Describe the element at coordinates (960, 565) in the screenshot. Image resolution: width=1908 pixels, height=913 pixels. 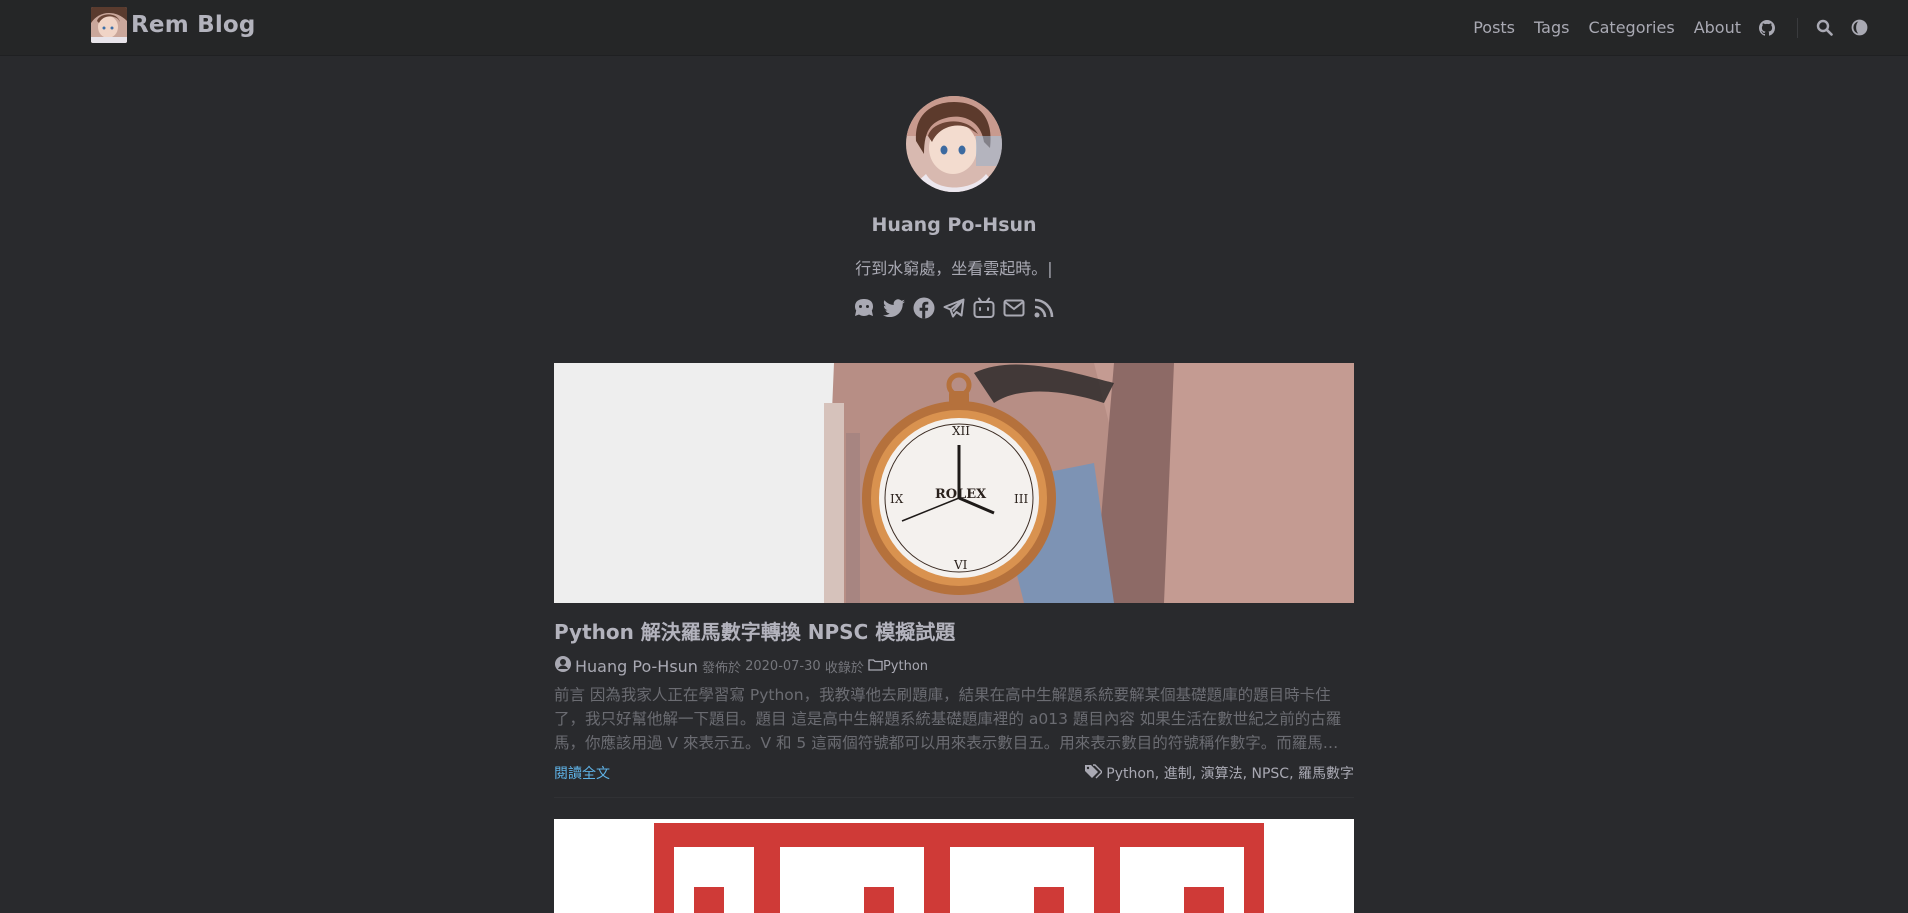
I see `svg-text: VI` at that location.